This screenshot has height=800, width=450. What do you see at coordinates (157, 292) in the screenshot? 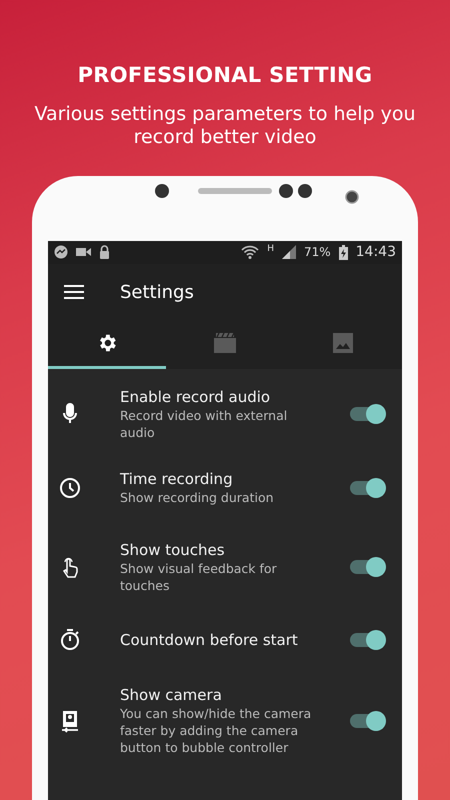
I see `toolbar-title: Settings` at bounding box center [157, 292].